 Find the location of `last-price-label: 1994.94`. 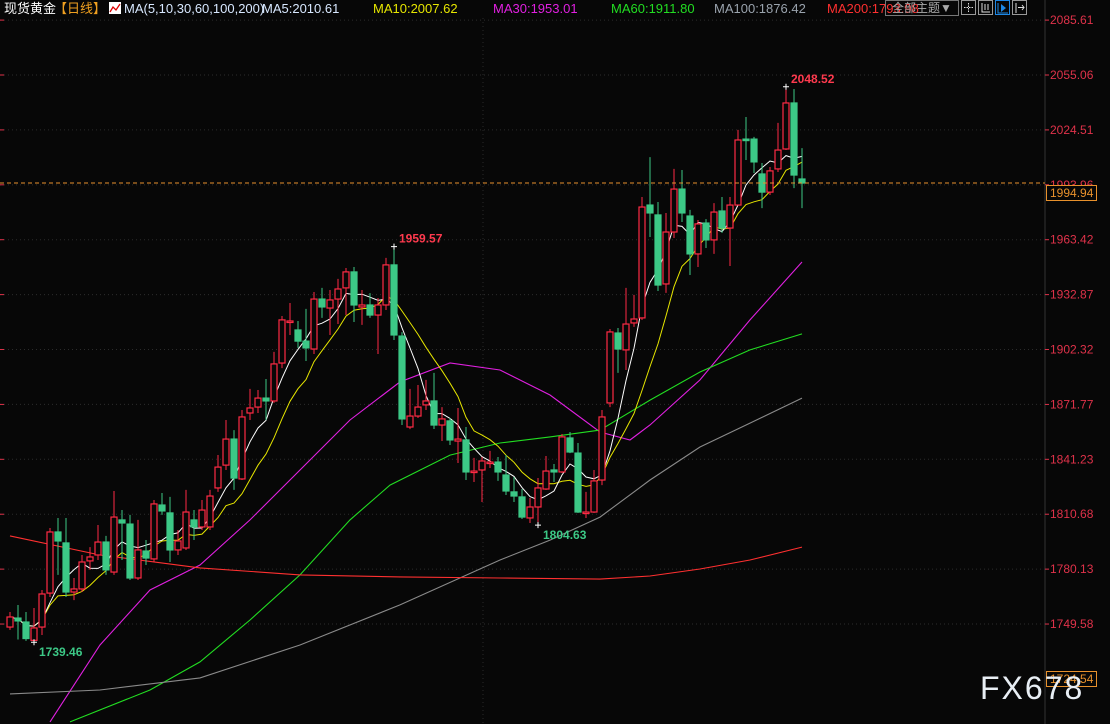

last-price-label: 1994.94 is located at coordinates (1072, 193).